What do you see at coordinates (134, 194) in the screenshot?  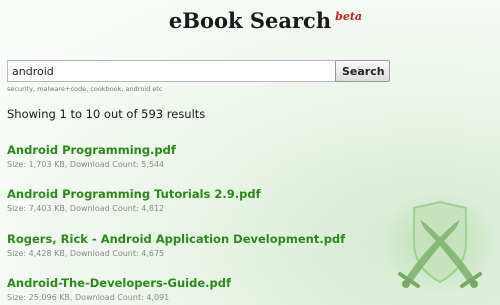 I see `result-link: Android Programming Tutorials 2.9.pdf` at bounding box center [134, 194].